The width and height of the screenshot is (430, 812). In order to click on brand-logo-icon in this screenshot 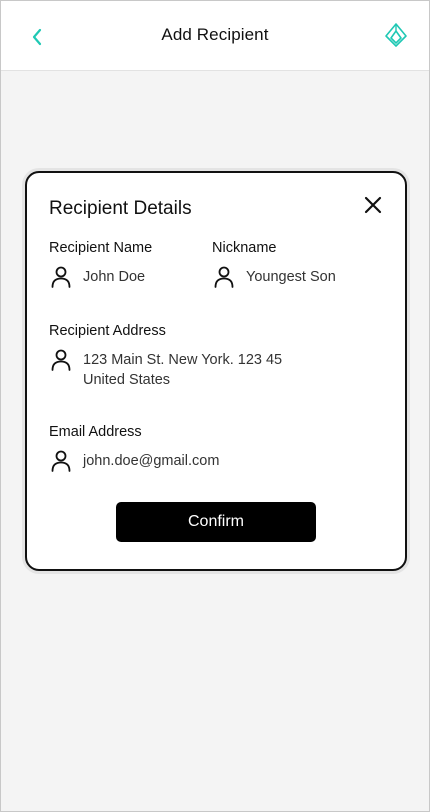, I will do `click(396, 35)`.